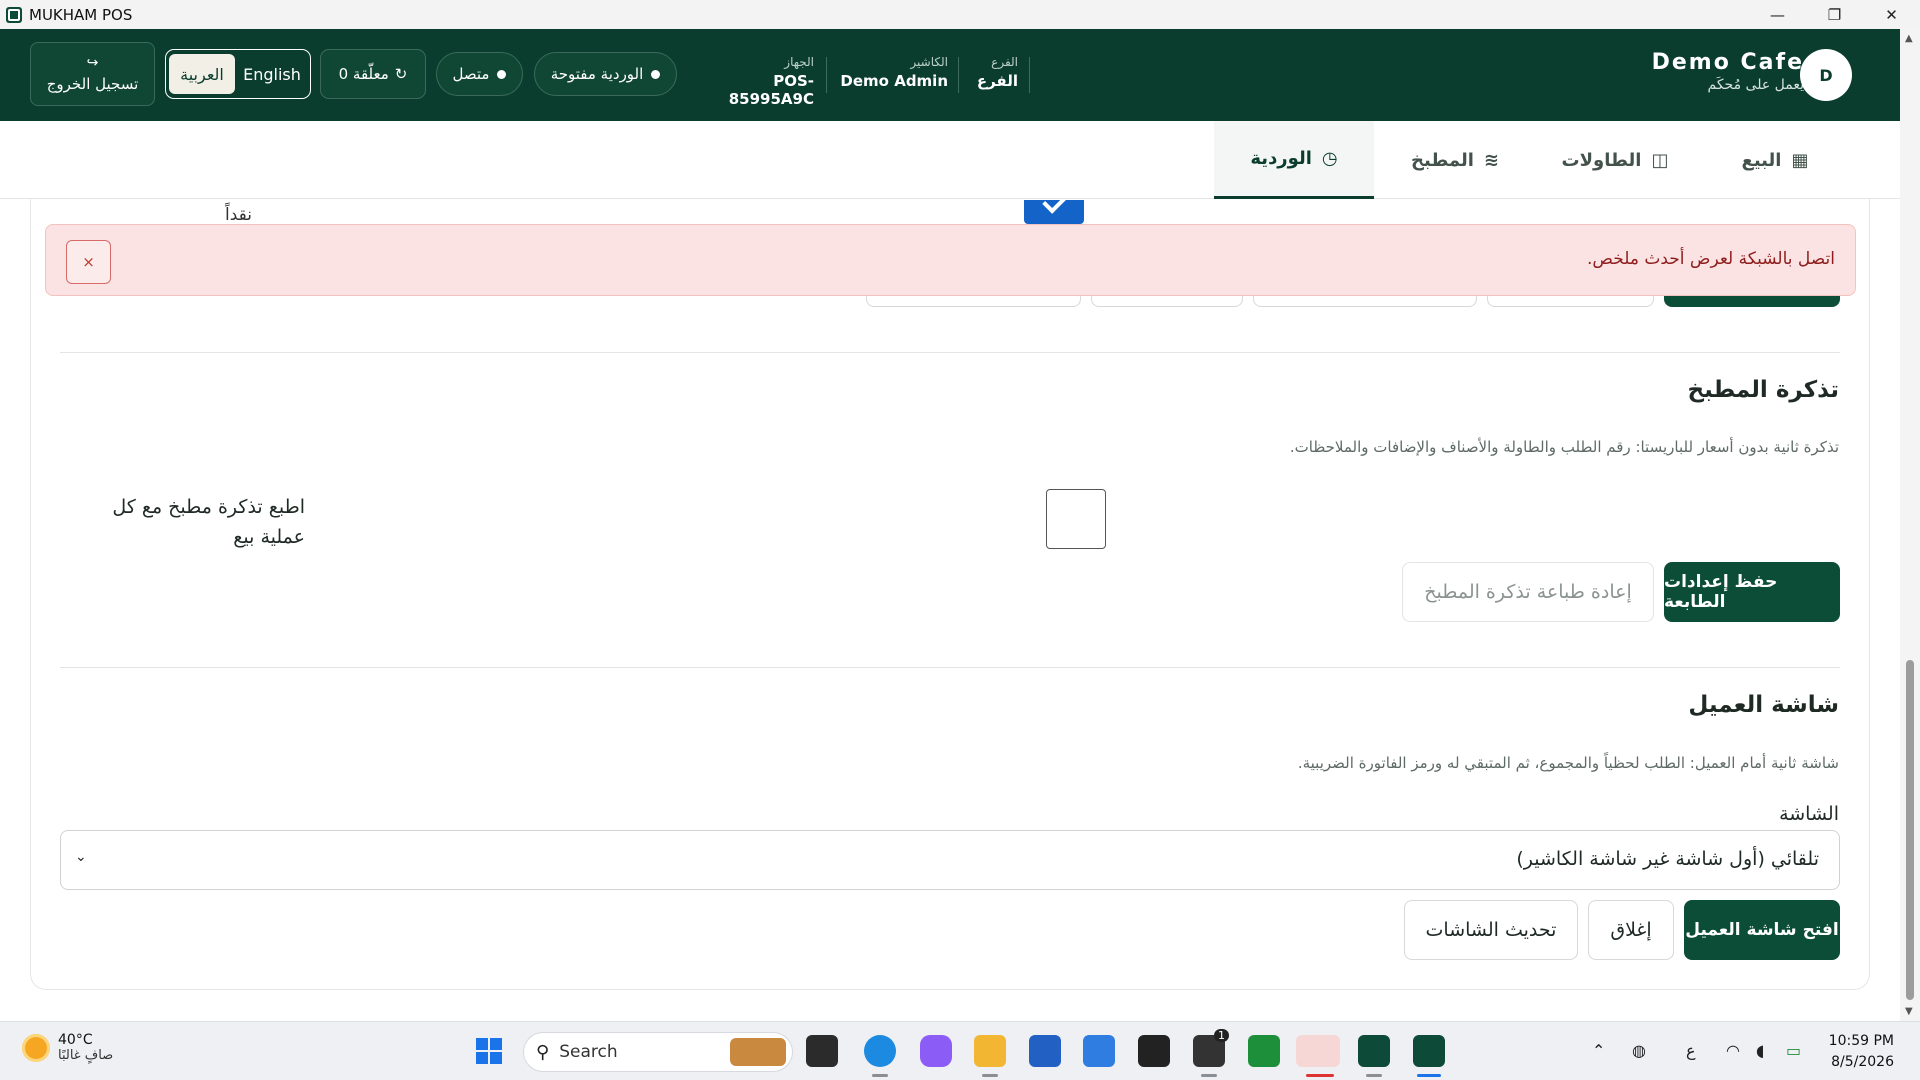  What do you see at coordinates (799, 62) in the screenshot?
I see `device-label: الجهاز` at bounding box center [799, 62].